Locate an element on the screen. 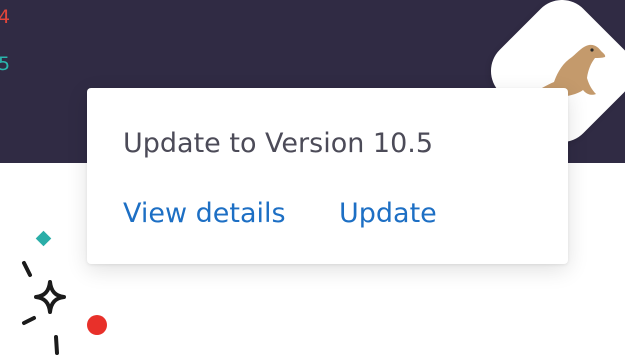  update-title: Update to Version 10.5 is located at coordinates (278, 143).